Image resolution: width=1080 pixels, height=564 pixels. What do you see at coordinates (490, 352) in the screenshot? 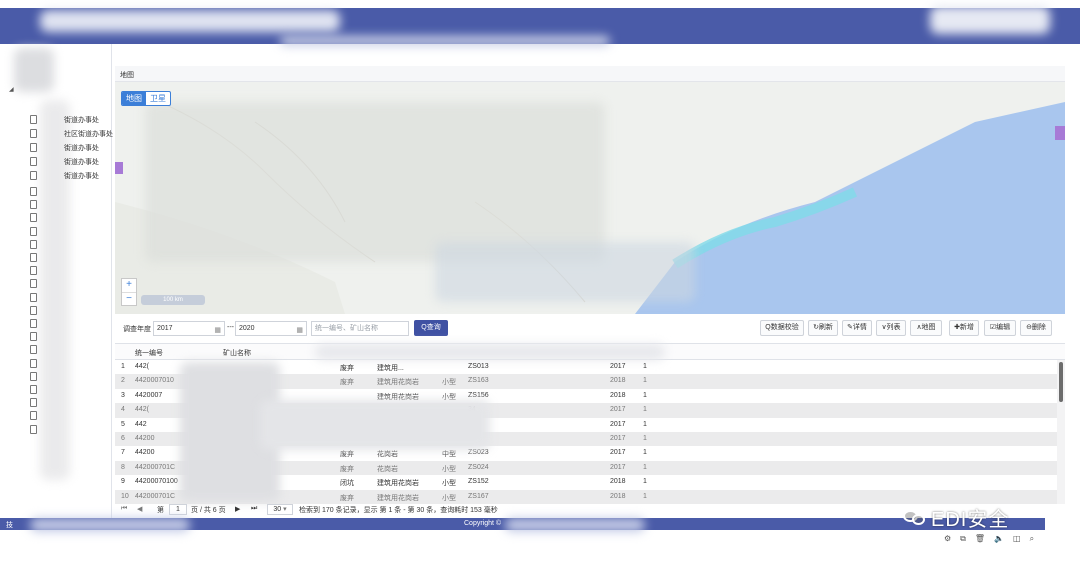
I see `redacted-header-cells` at bounding box center [490, 352].